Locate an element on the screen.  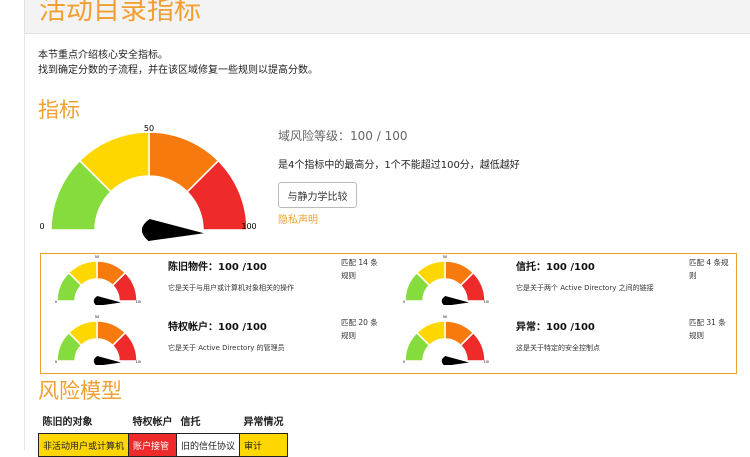
gauge-label-max: 100 is located at coordinates (248, 226).